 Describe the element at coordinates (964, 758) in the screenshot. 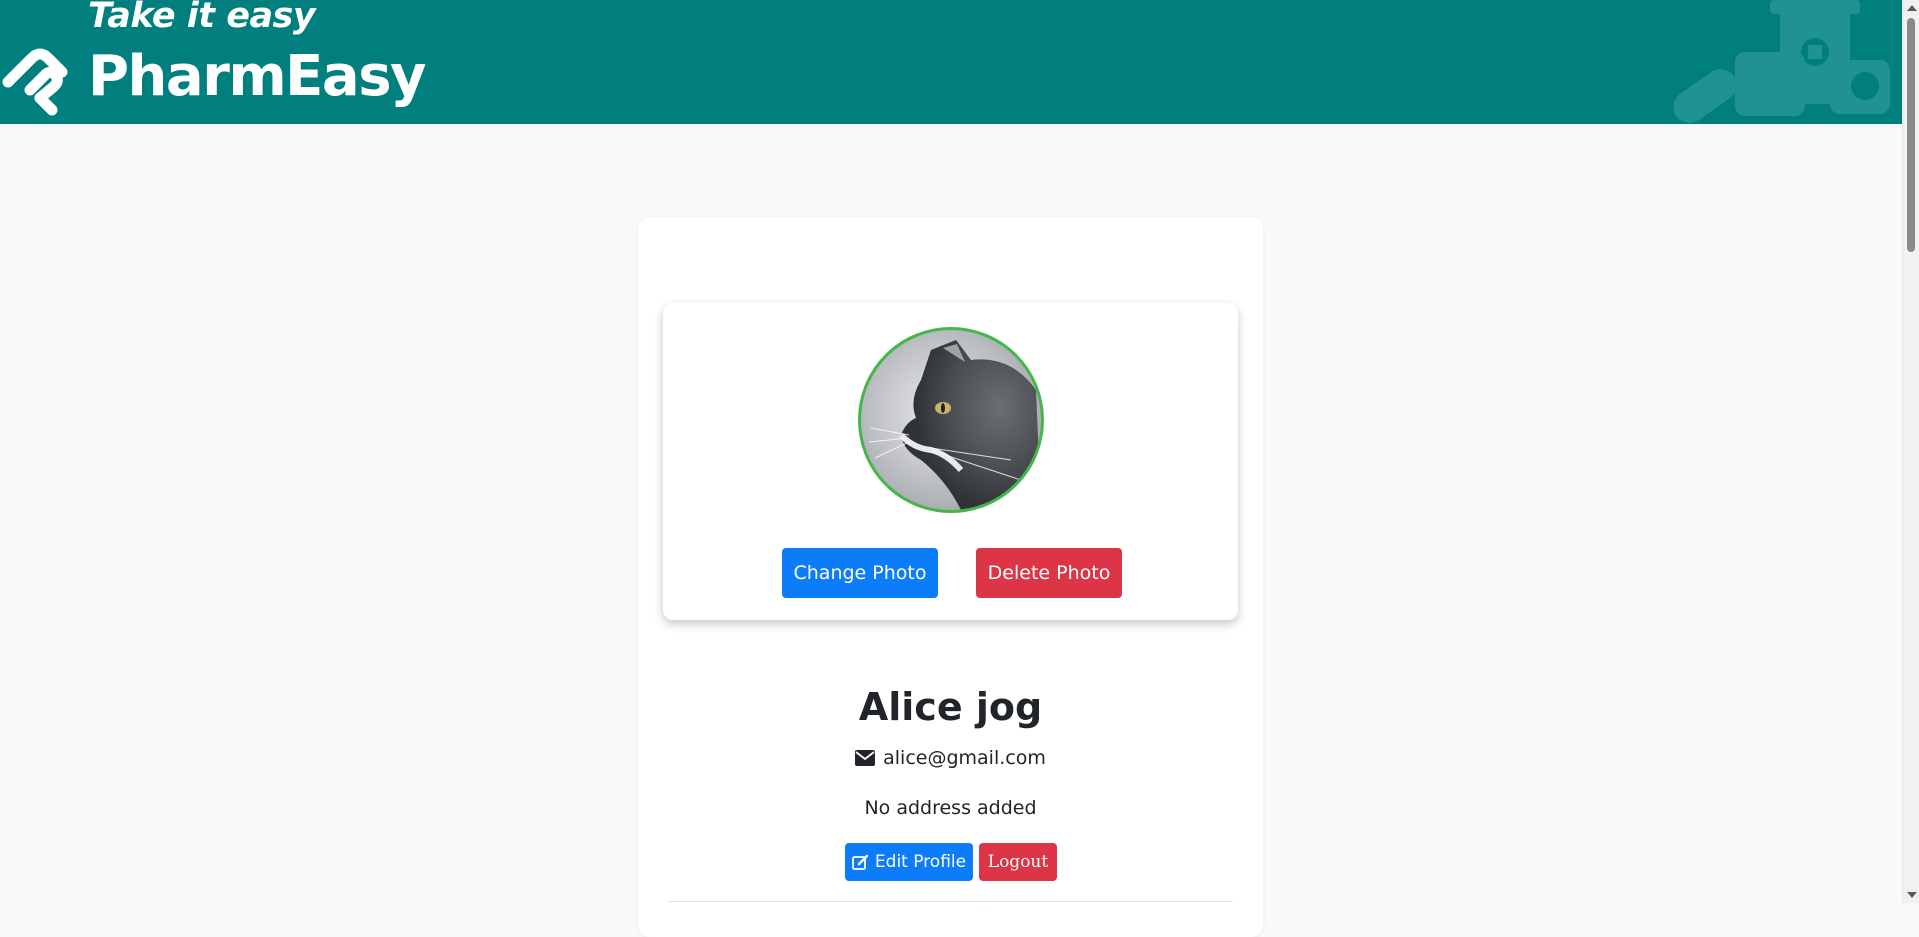

I see `user-email-text: alice@gmail.com` at that location.